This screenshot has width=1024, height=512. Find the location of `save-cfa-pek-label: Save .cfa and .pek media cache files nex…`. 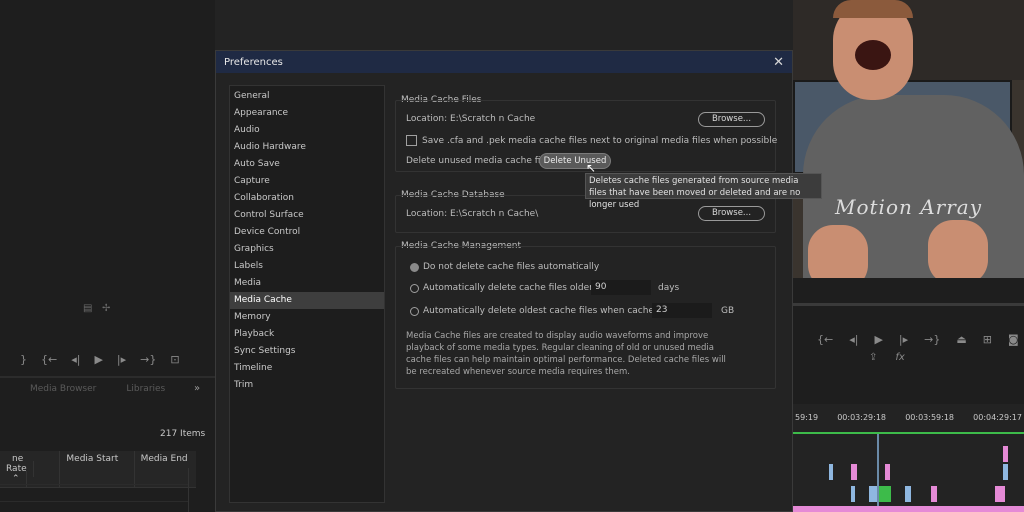

save-cfa-pek-label: Save .cfa and .pek media cache files nex… is located at coordinates (600, 140).